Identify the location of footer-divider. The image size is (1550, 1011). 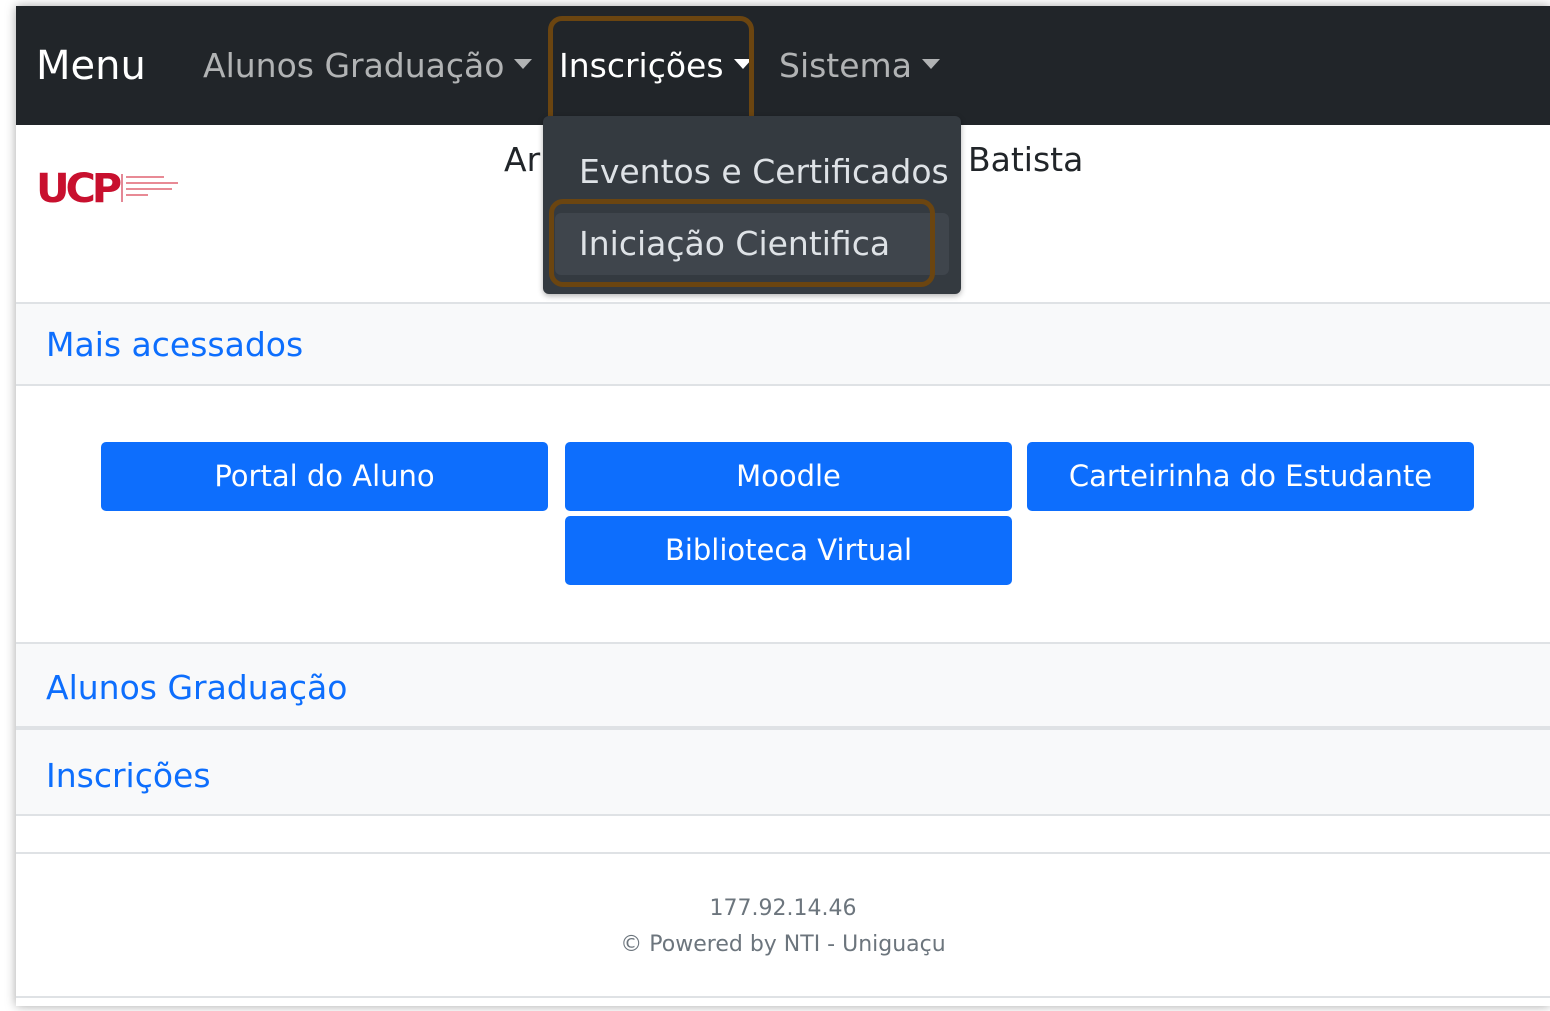
(783, 853).